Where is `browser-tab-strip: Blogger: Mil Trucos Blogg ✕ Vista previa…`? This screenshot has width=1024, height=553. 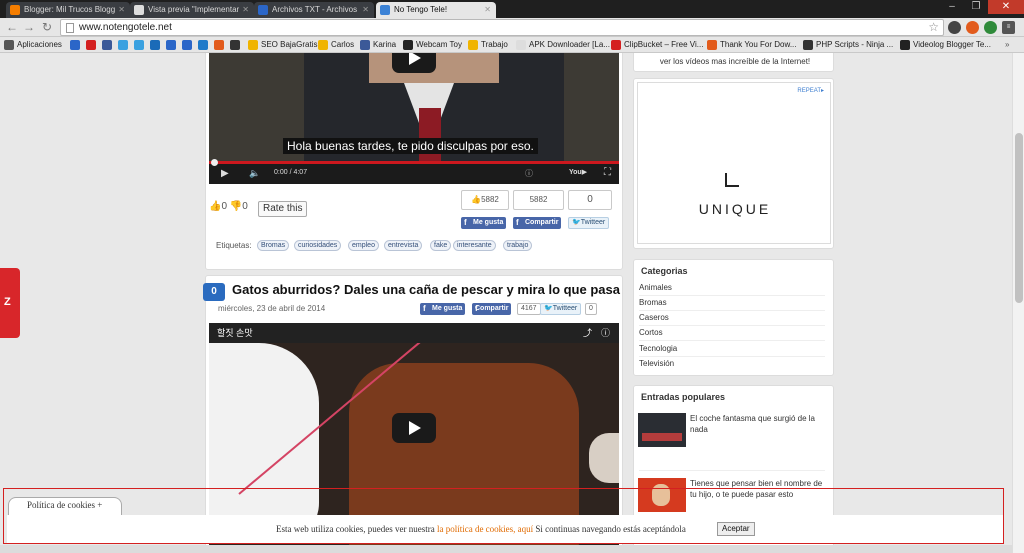
browser-tab-strip: Blogger: Mil Trucos Blogg ✕ Vista previa… is located at coordinates (512, 9).